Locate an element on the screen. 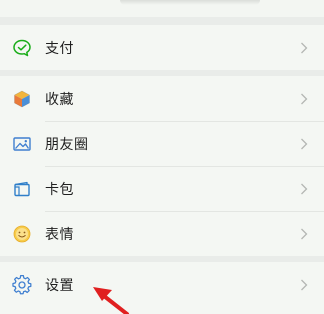 The width and height of the screenshot is (324, 314). menu-item-settings-label: 设置 is located at coordinates (59, 285).